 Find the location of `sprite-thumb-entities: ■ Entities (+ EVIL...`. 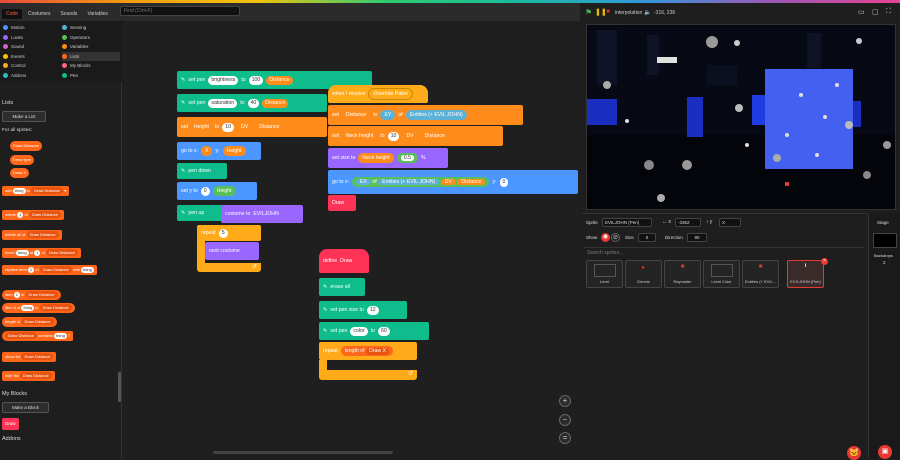

sprite-thumb-entities: ■ Entities (+ EVIL... is located at coordinates (760, 274).